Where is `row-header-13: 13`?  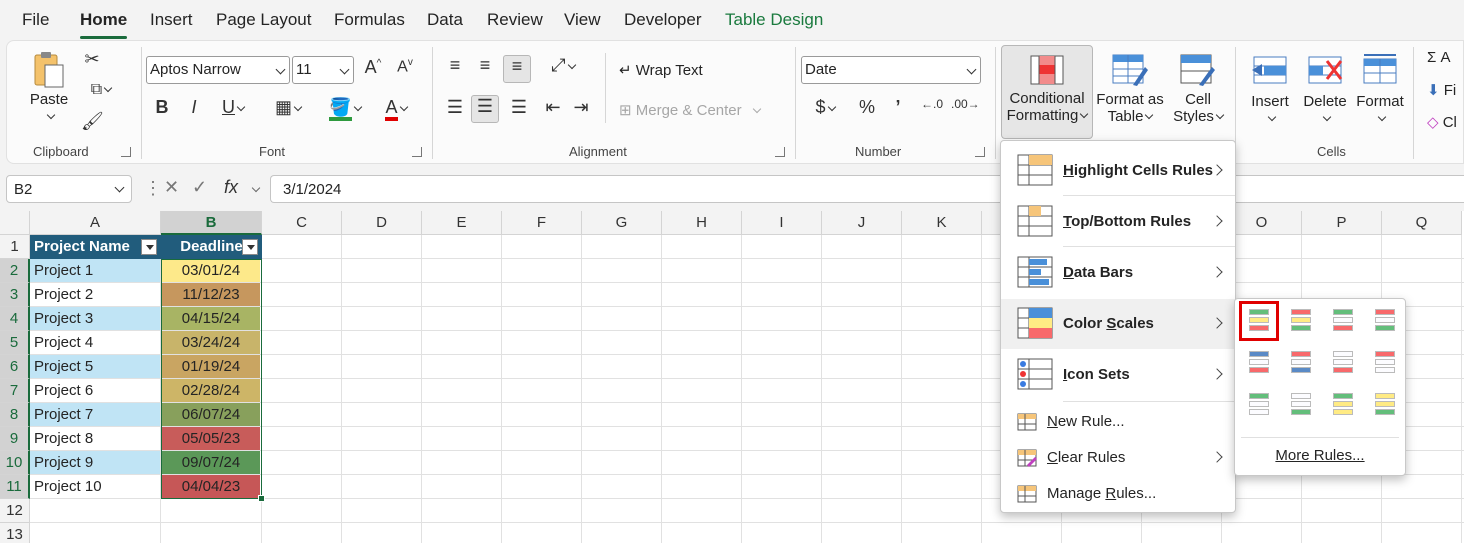 row-header-13: 13 is located at coordinates (15, 533).